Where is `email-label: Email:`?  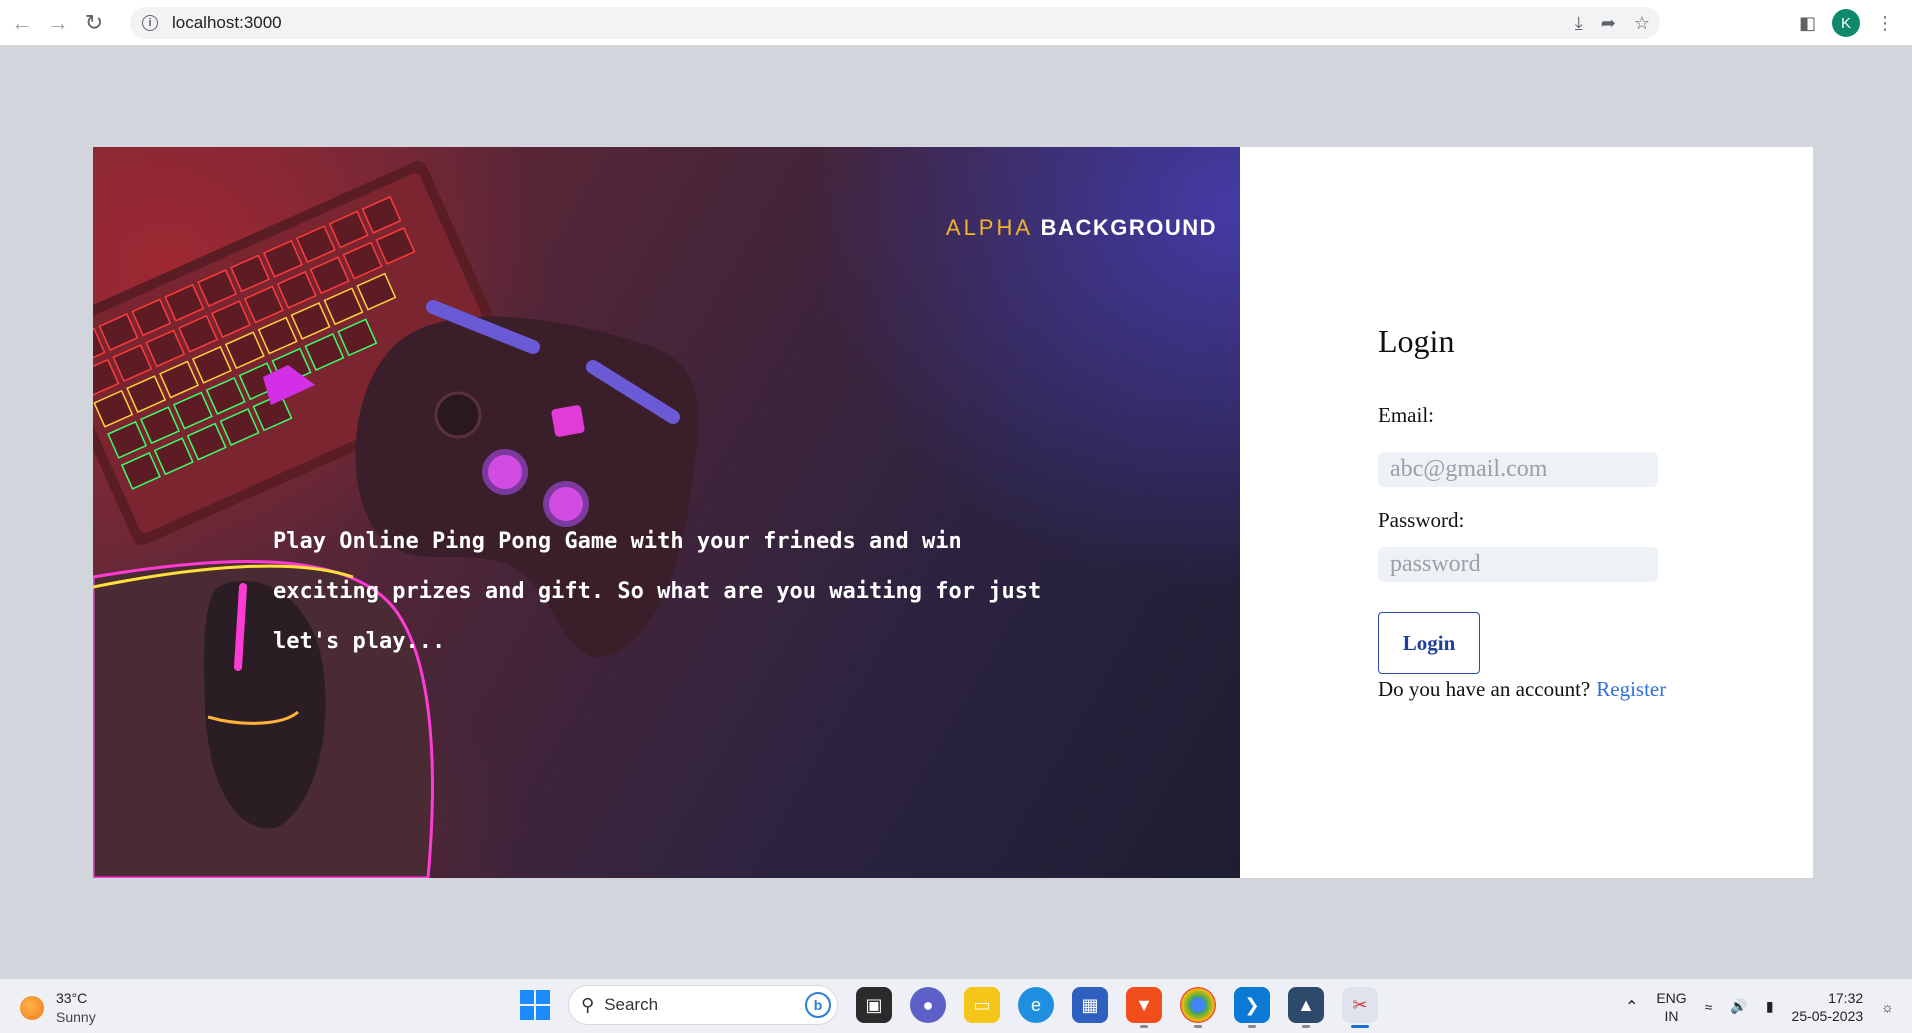
email-label: Email: is located at coordinates (1406, 415).